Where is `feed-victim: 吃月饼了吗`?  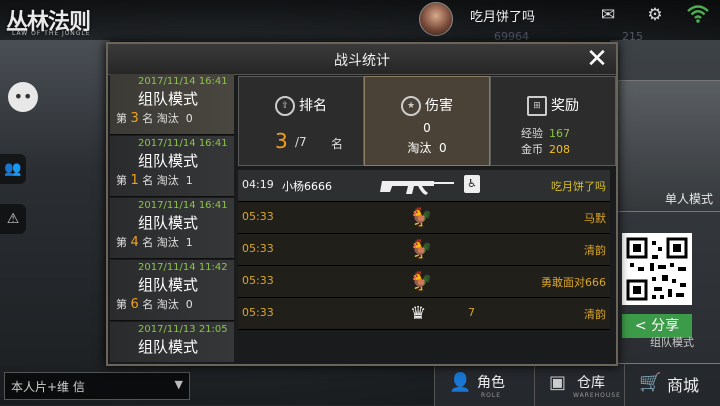 feed-victim: 吃月饼了吗 is located at coordinates (578, 186).